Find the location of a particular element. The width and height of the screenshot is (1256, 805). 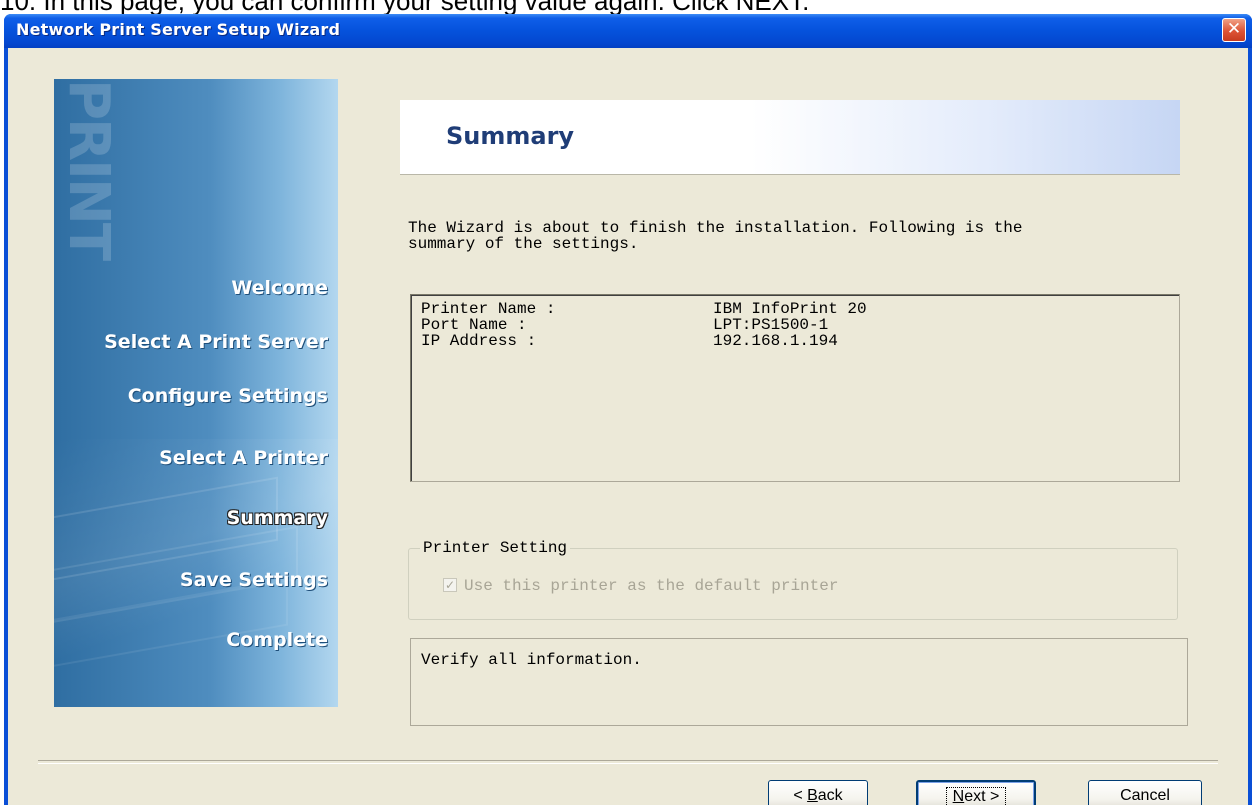

step-select-print-server: Select A Print Server is located at coordinates (216, 342).